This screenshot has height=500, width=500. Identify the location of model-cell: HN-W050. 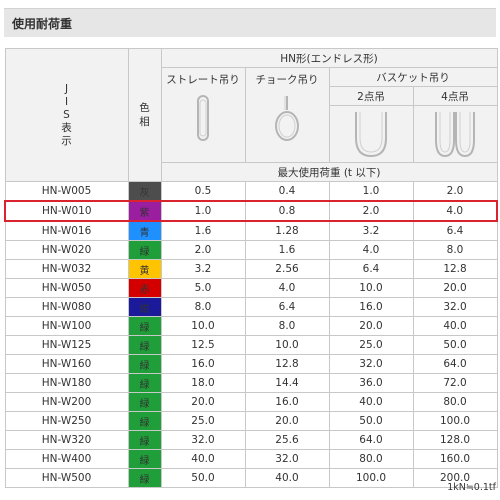
(66, 288).